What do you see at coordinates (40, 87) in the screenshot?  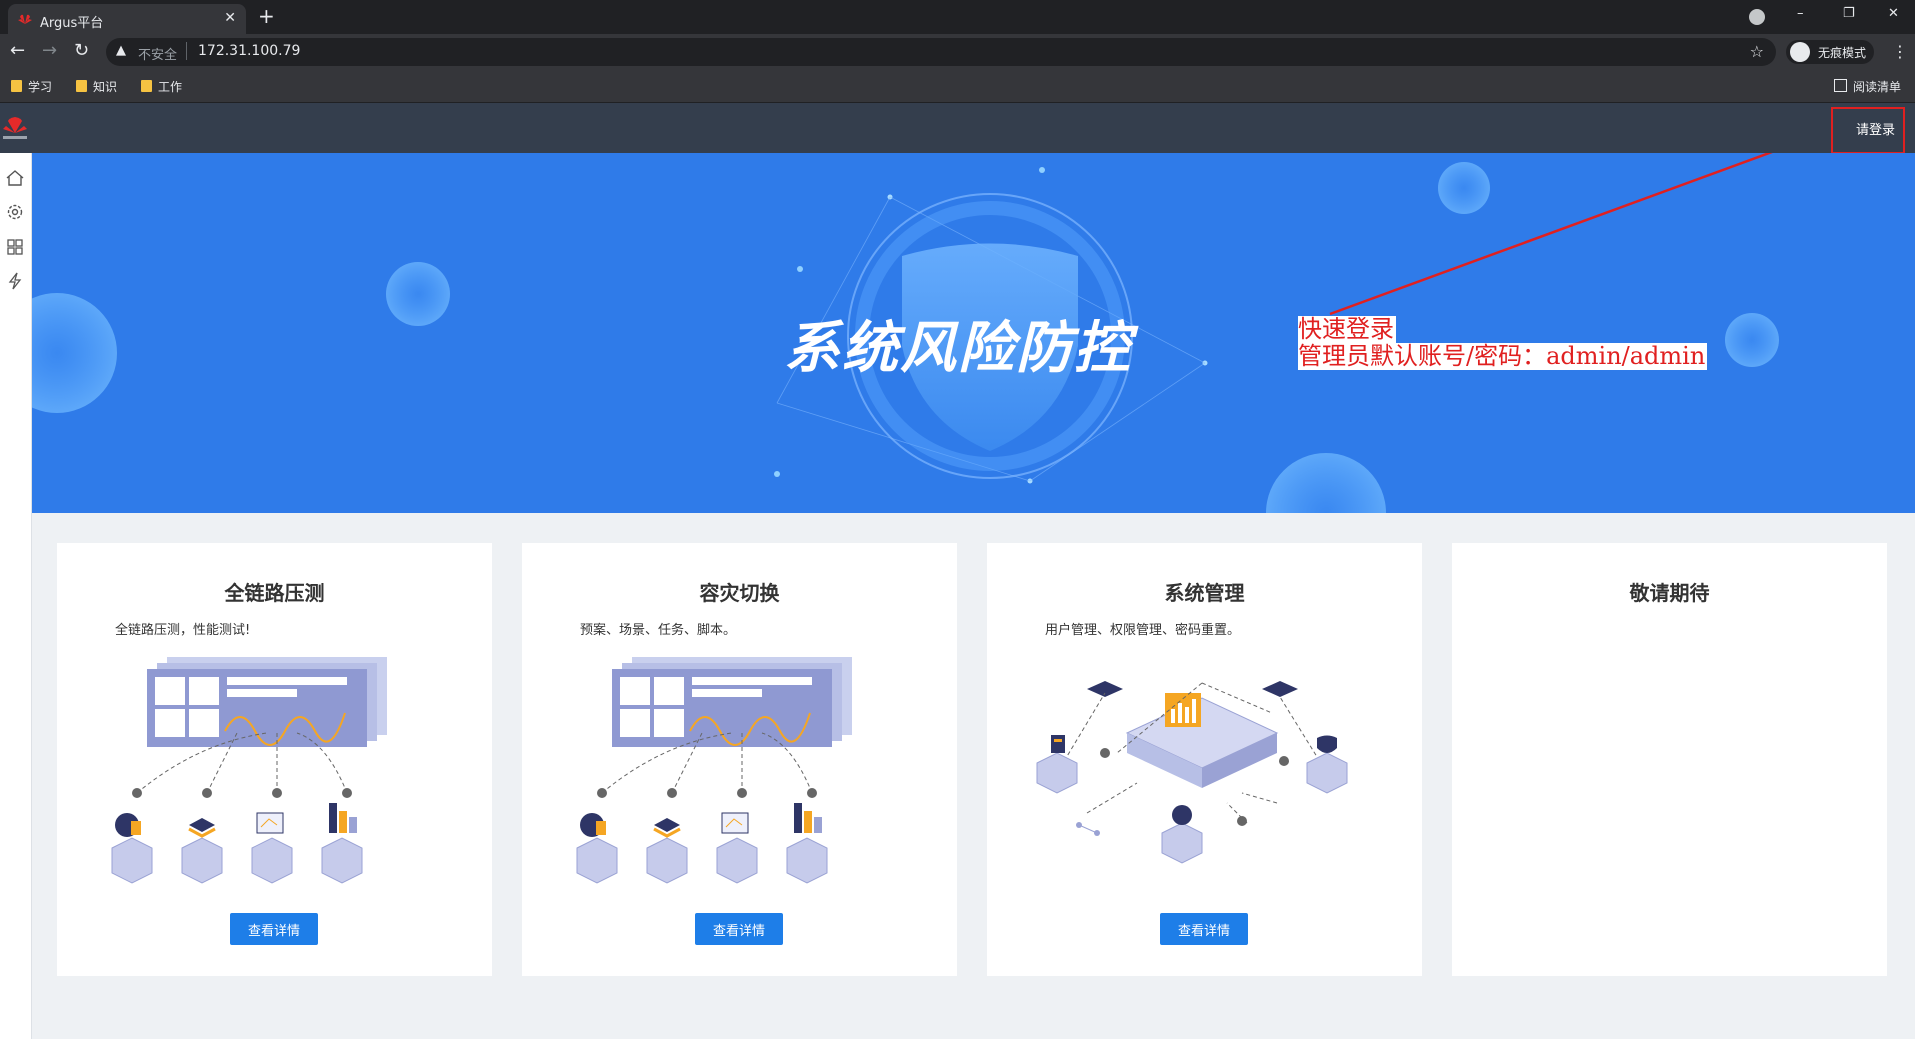 I see `bookmark-label: 学习` at bounding box center [40, 87].